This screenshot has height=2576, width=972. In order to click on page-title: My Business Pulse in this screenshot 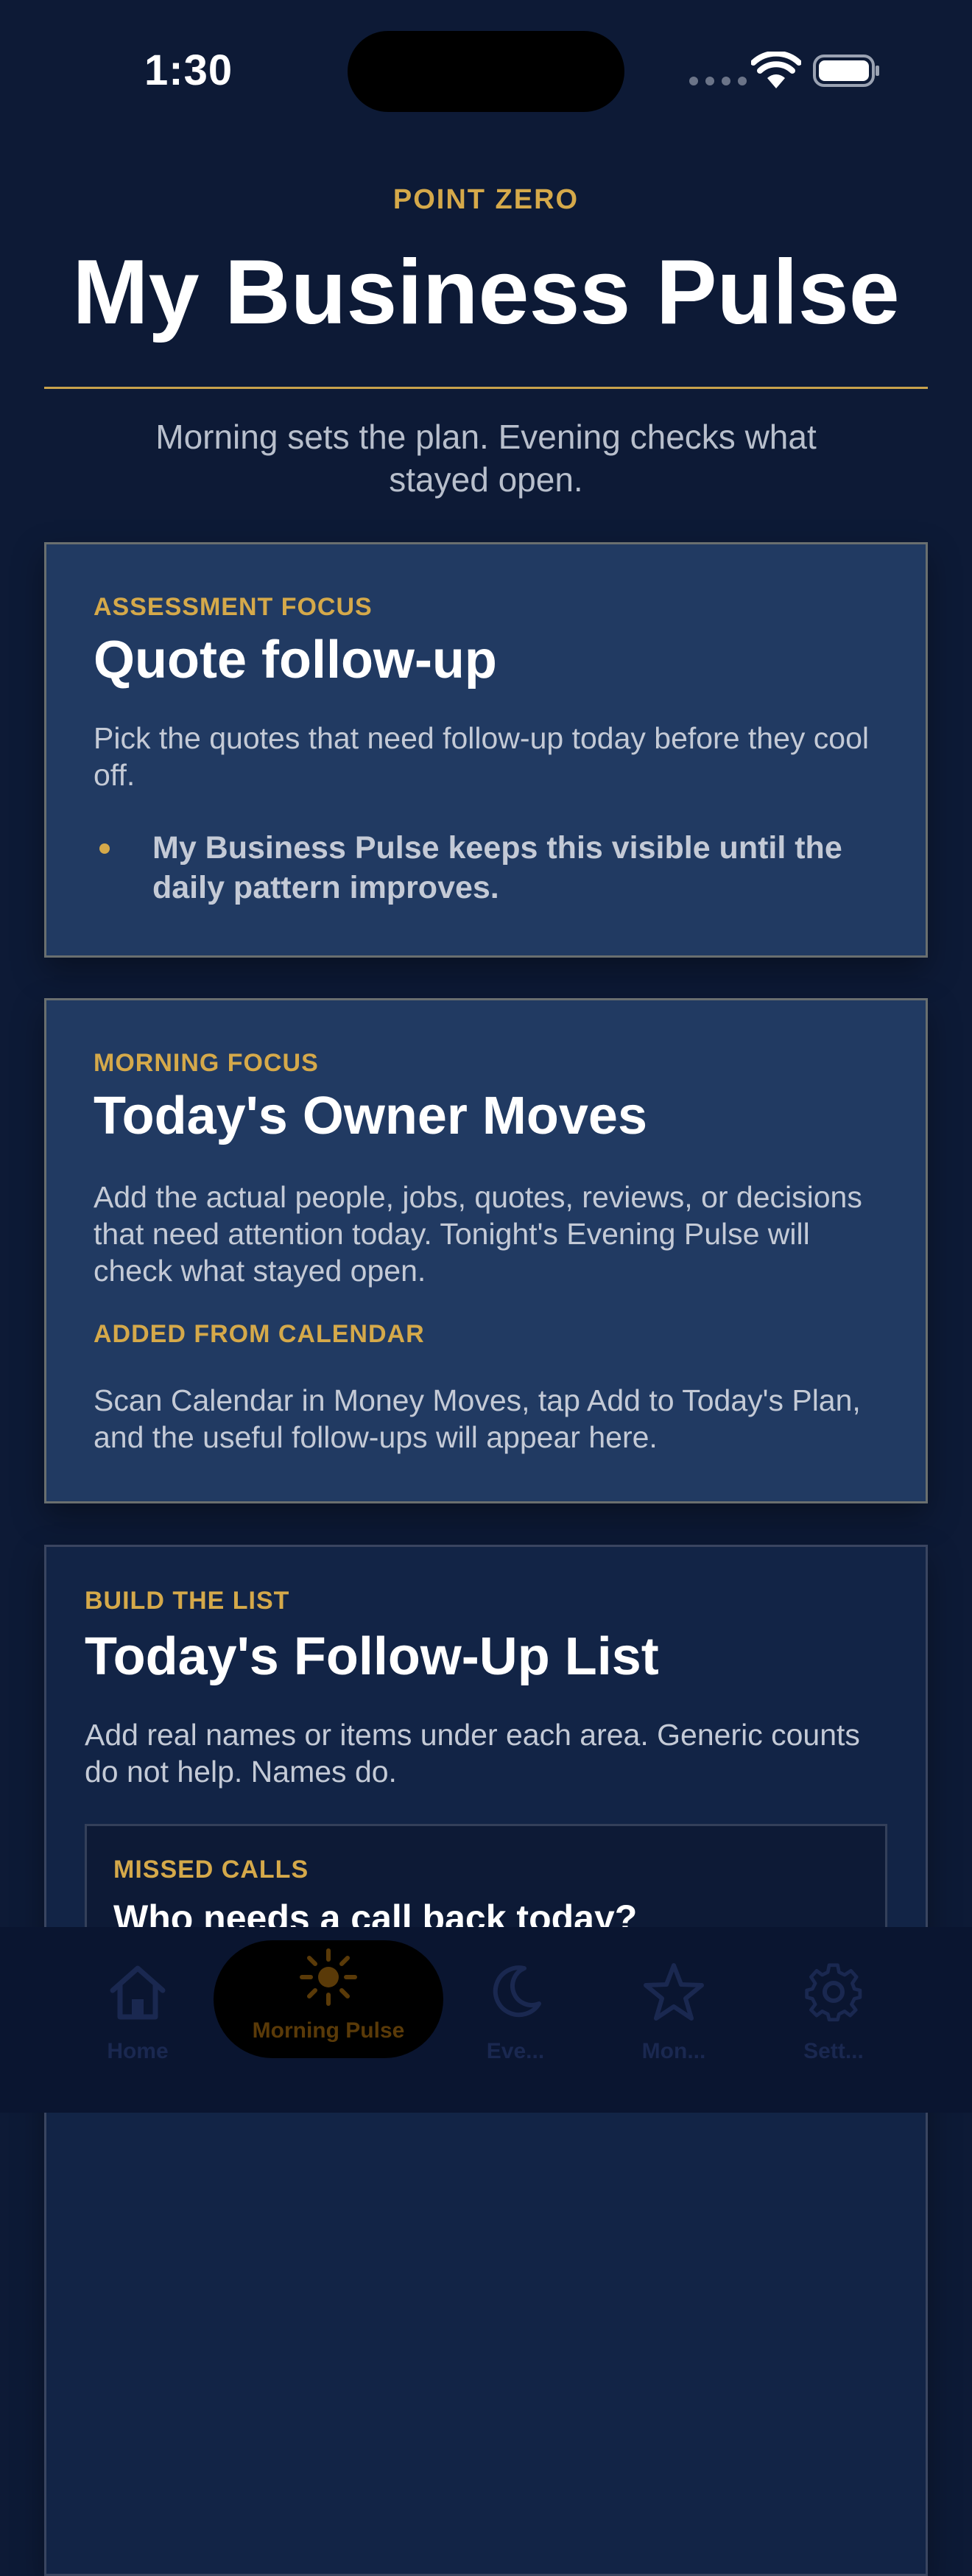, I will do `click(486, 292)`.